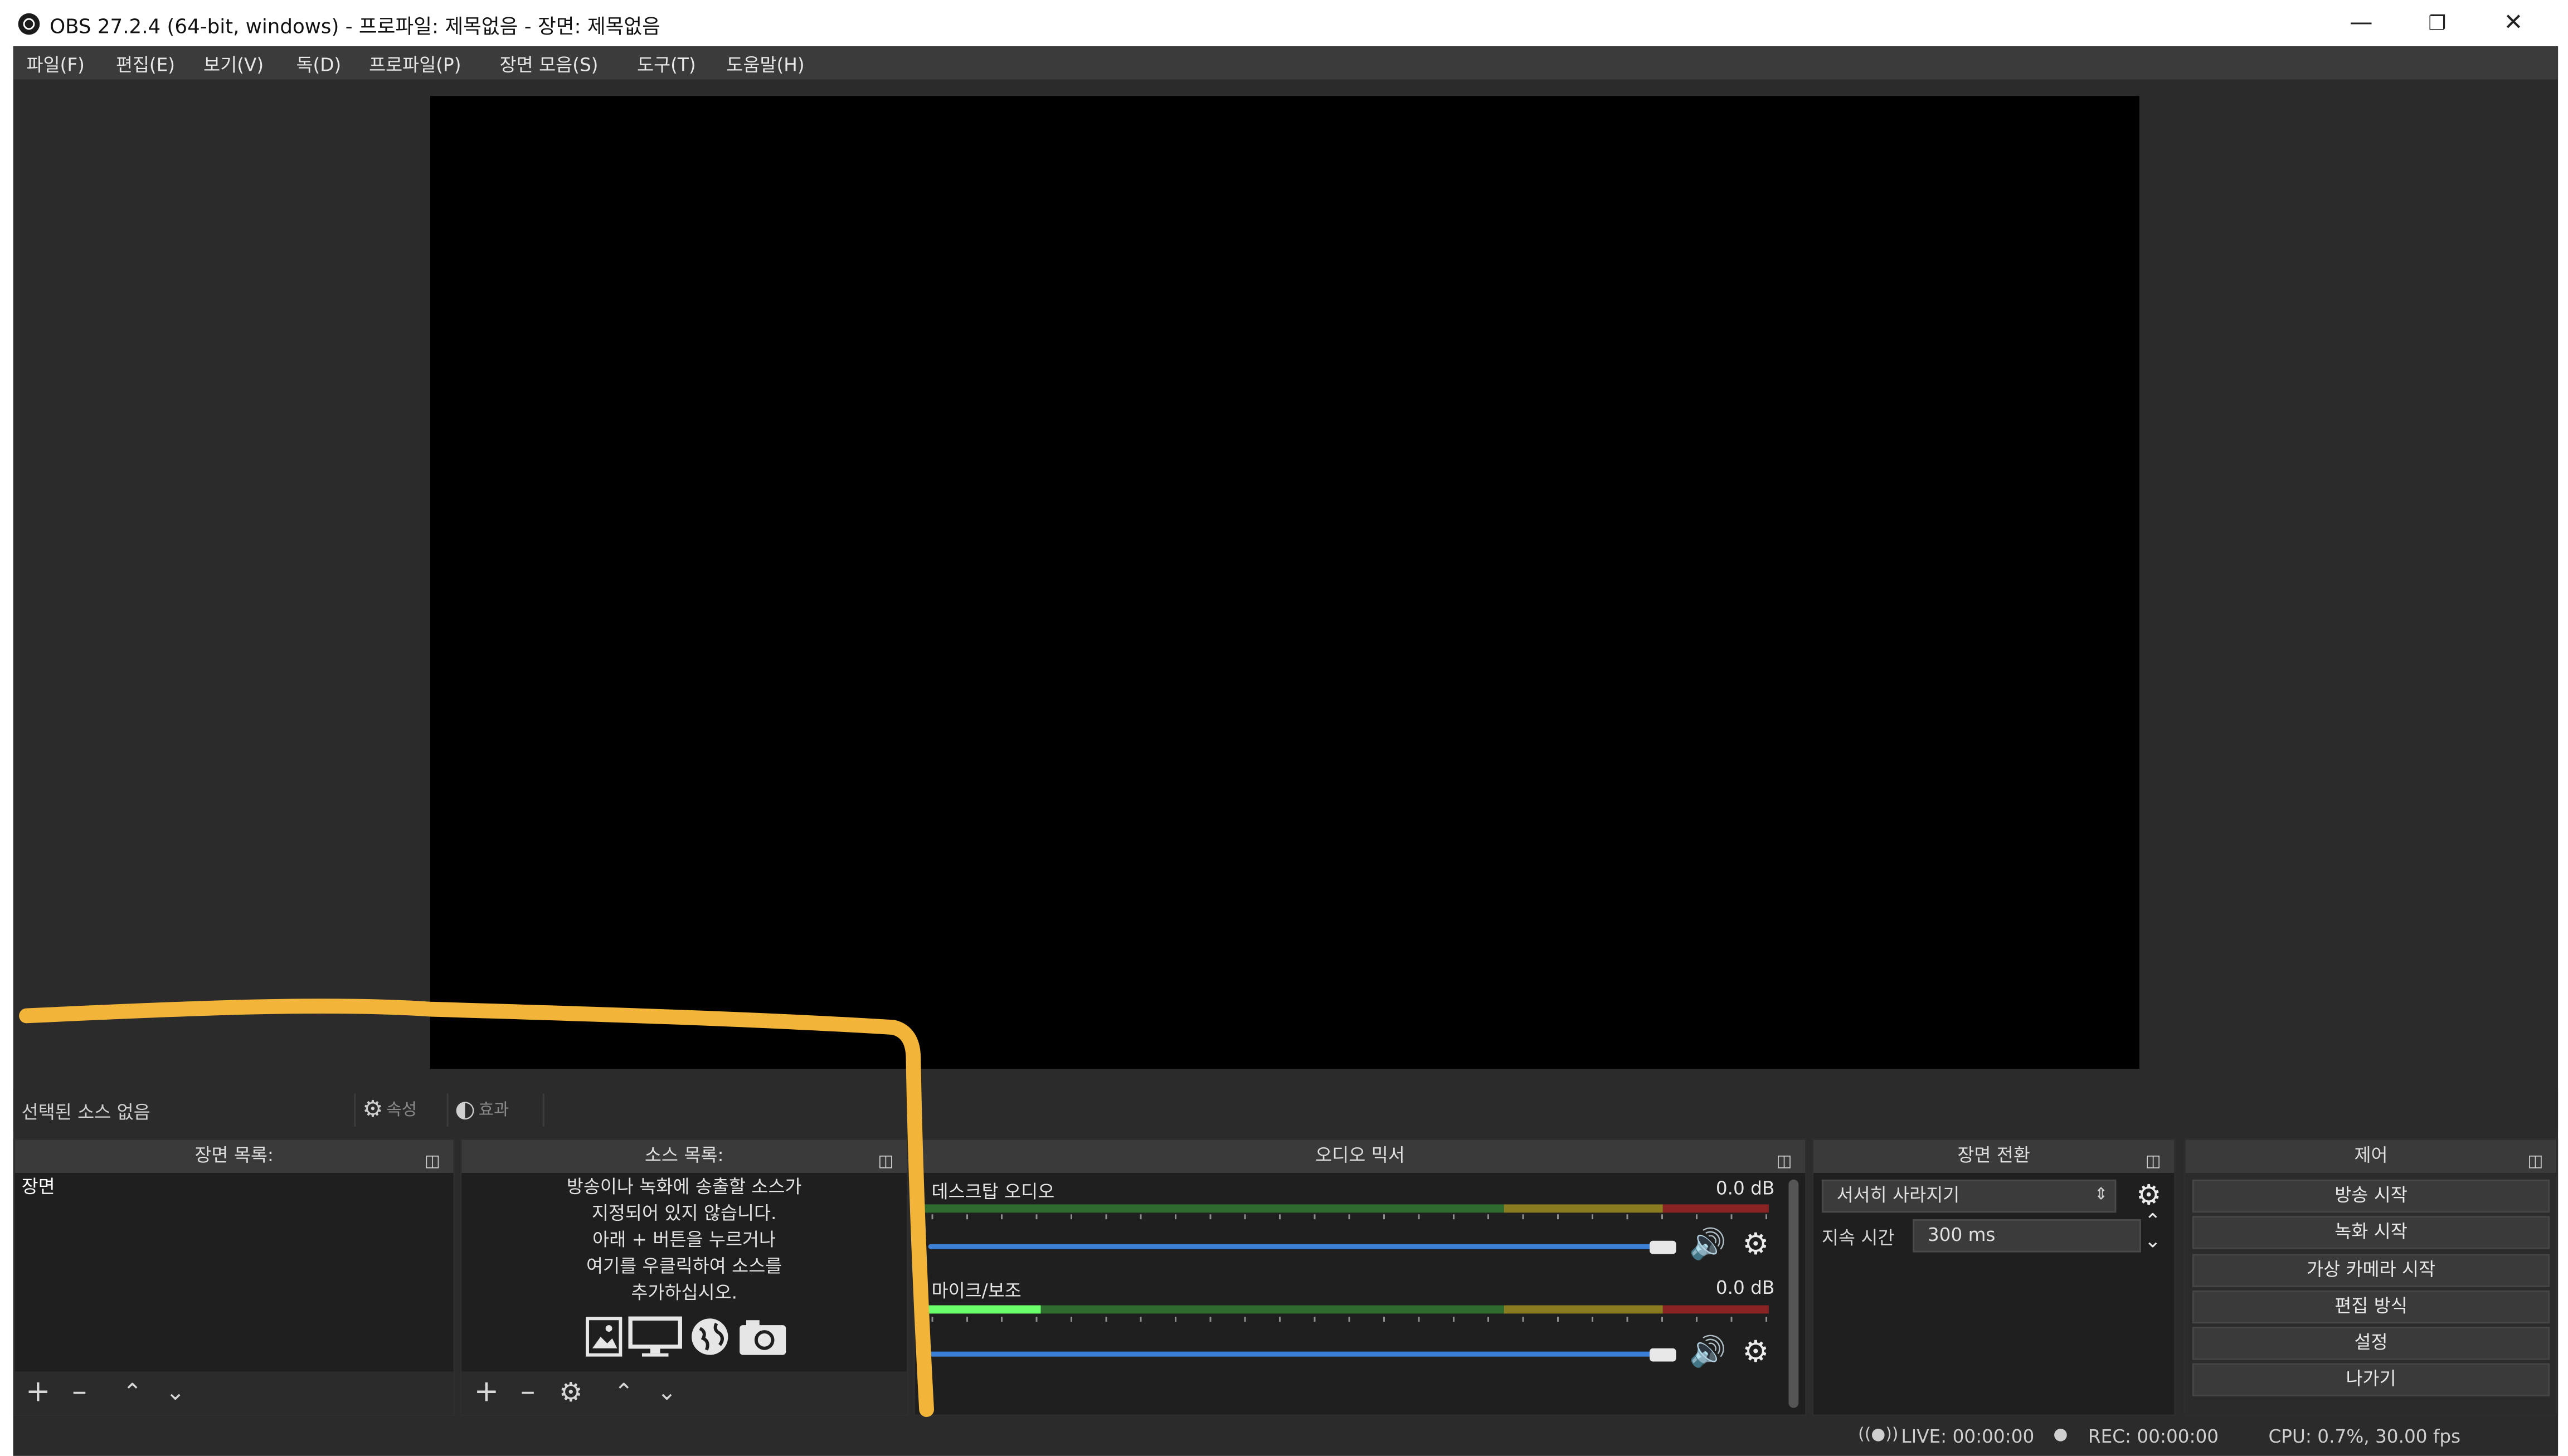 The image size is (2568, 1456). I want to click on controls-header: 제어 ◫, so click(2371, 1156).